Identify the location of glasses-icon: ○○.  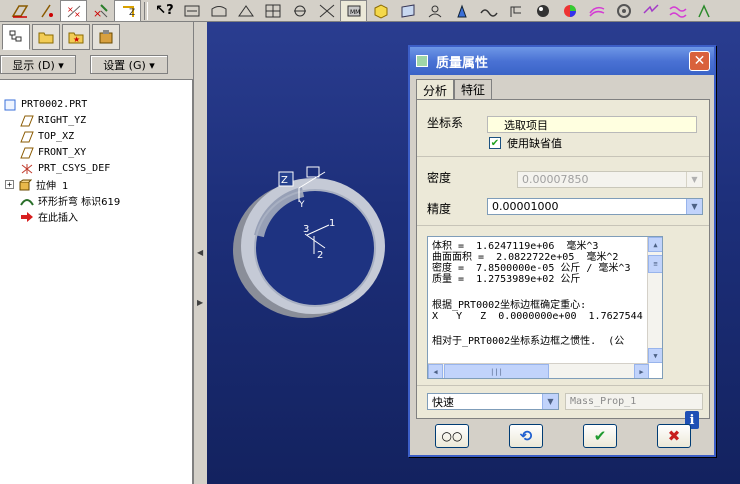
(452, 436).